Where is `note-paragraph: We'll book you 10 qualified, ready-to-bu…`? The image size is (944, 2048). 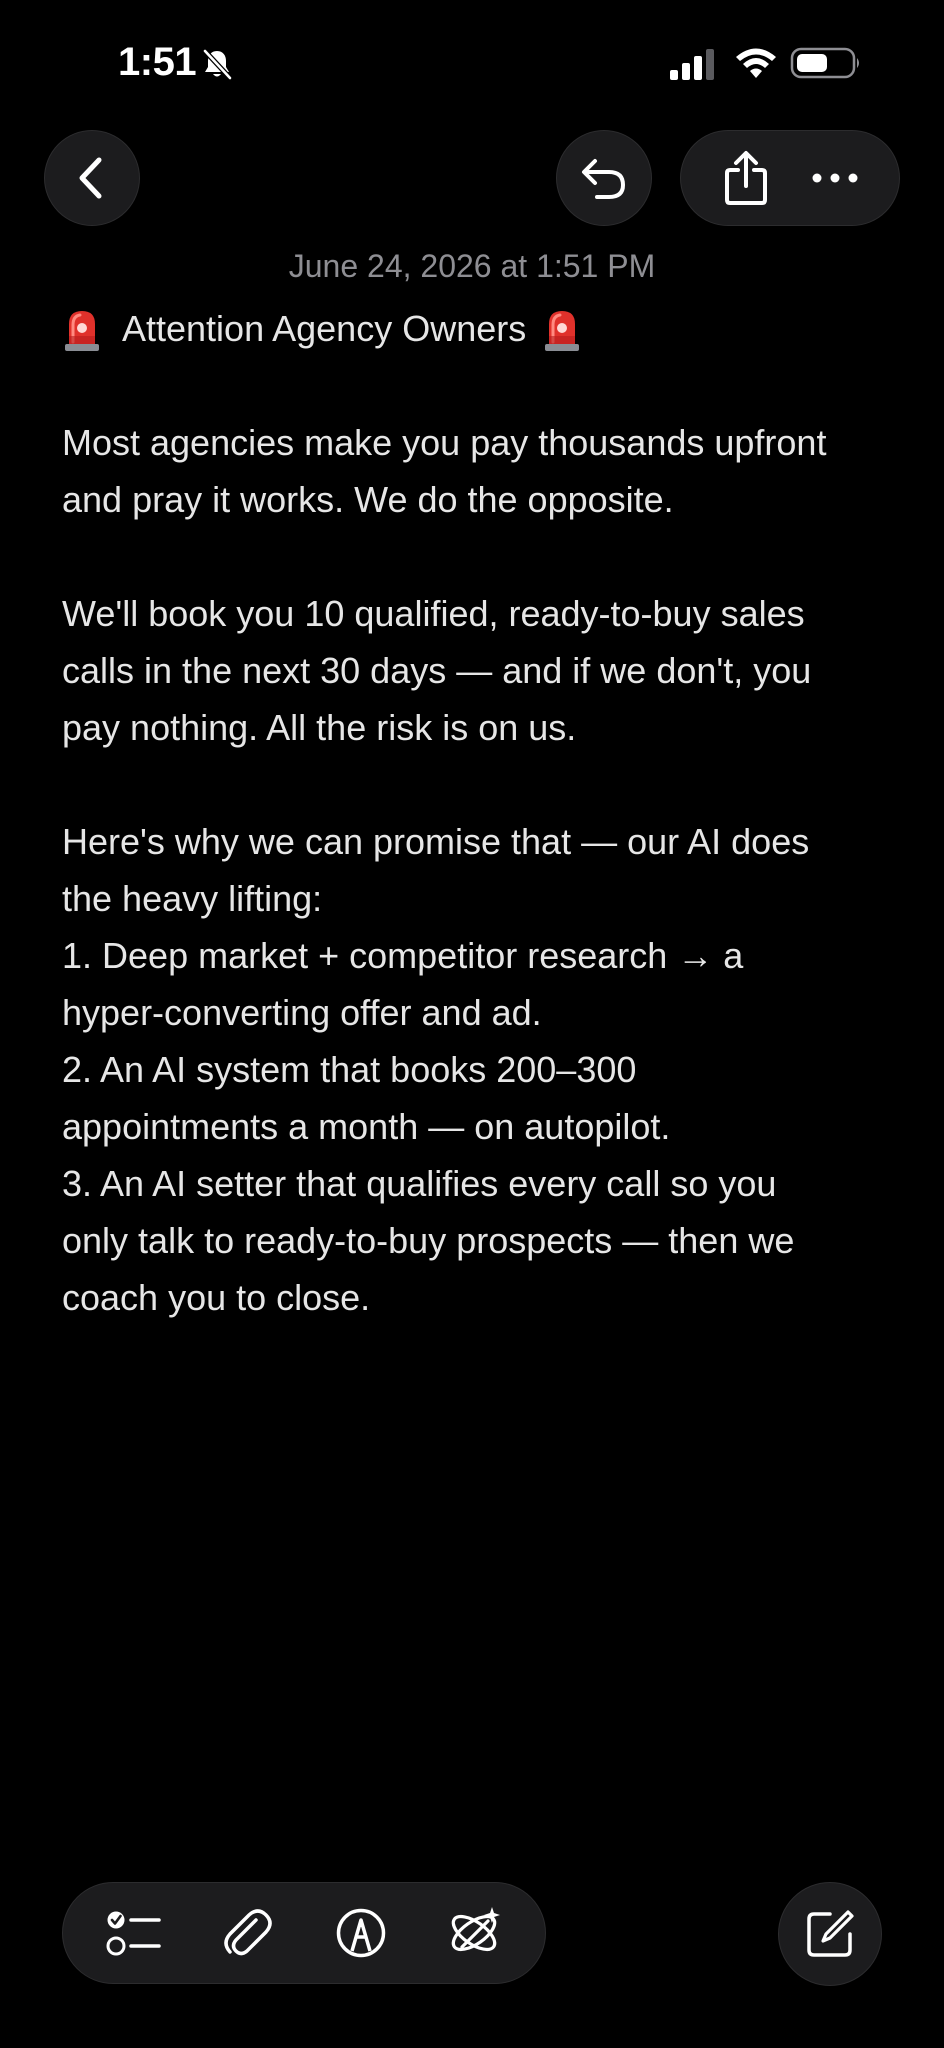
note-paragraph: We'll book you 10 qualified, ready-to-bu… is located at coordinates (477, 670).